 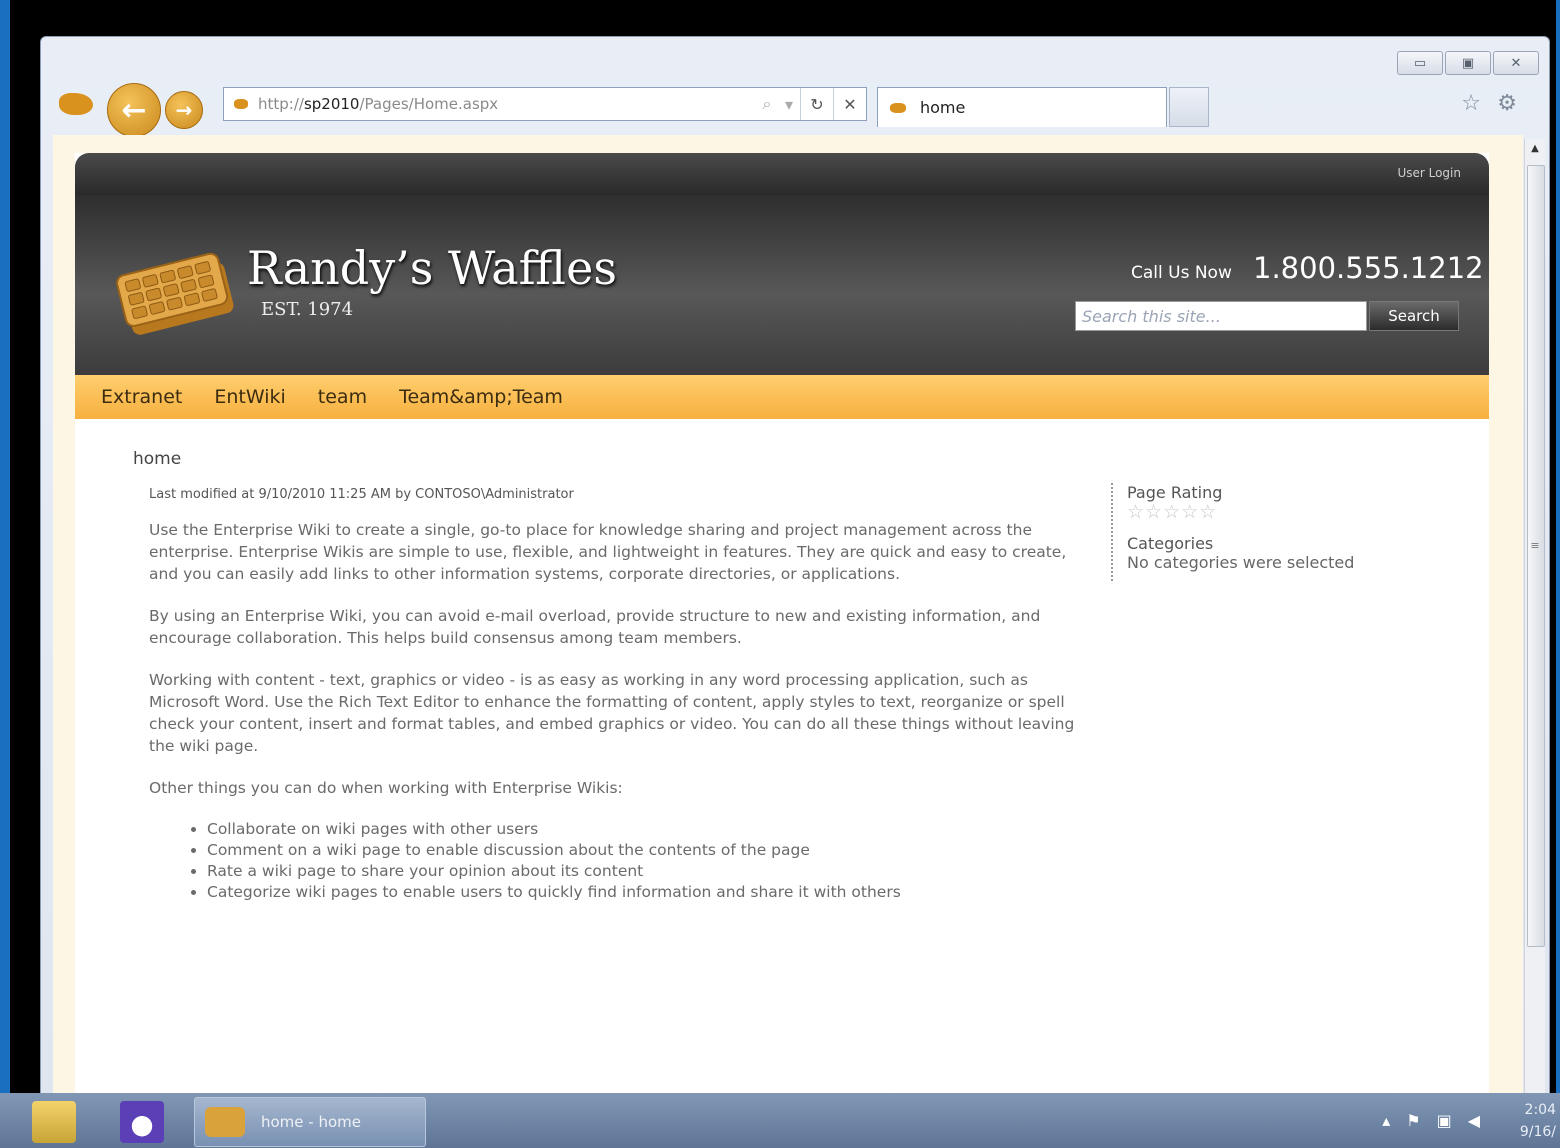 What do you see at coordinates (1540, 1110) in the screenshot?
I see `clock-time: 2:04` at bounding box center [1540, 1110].